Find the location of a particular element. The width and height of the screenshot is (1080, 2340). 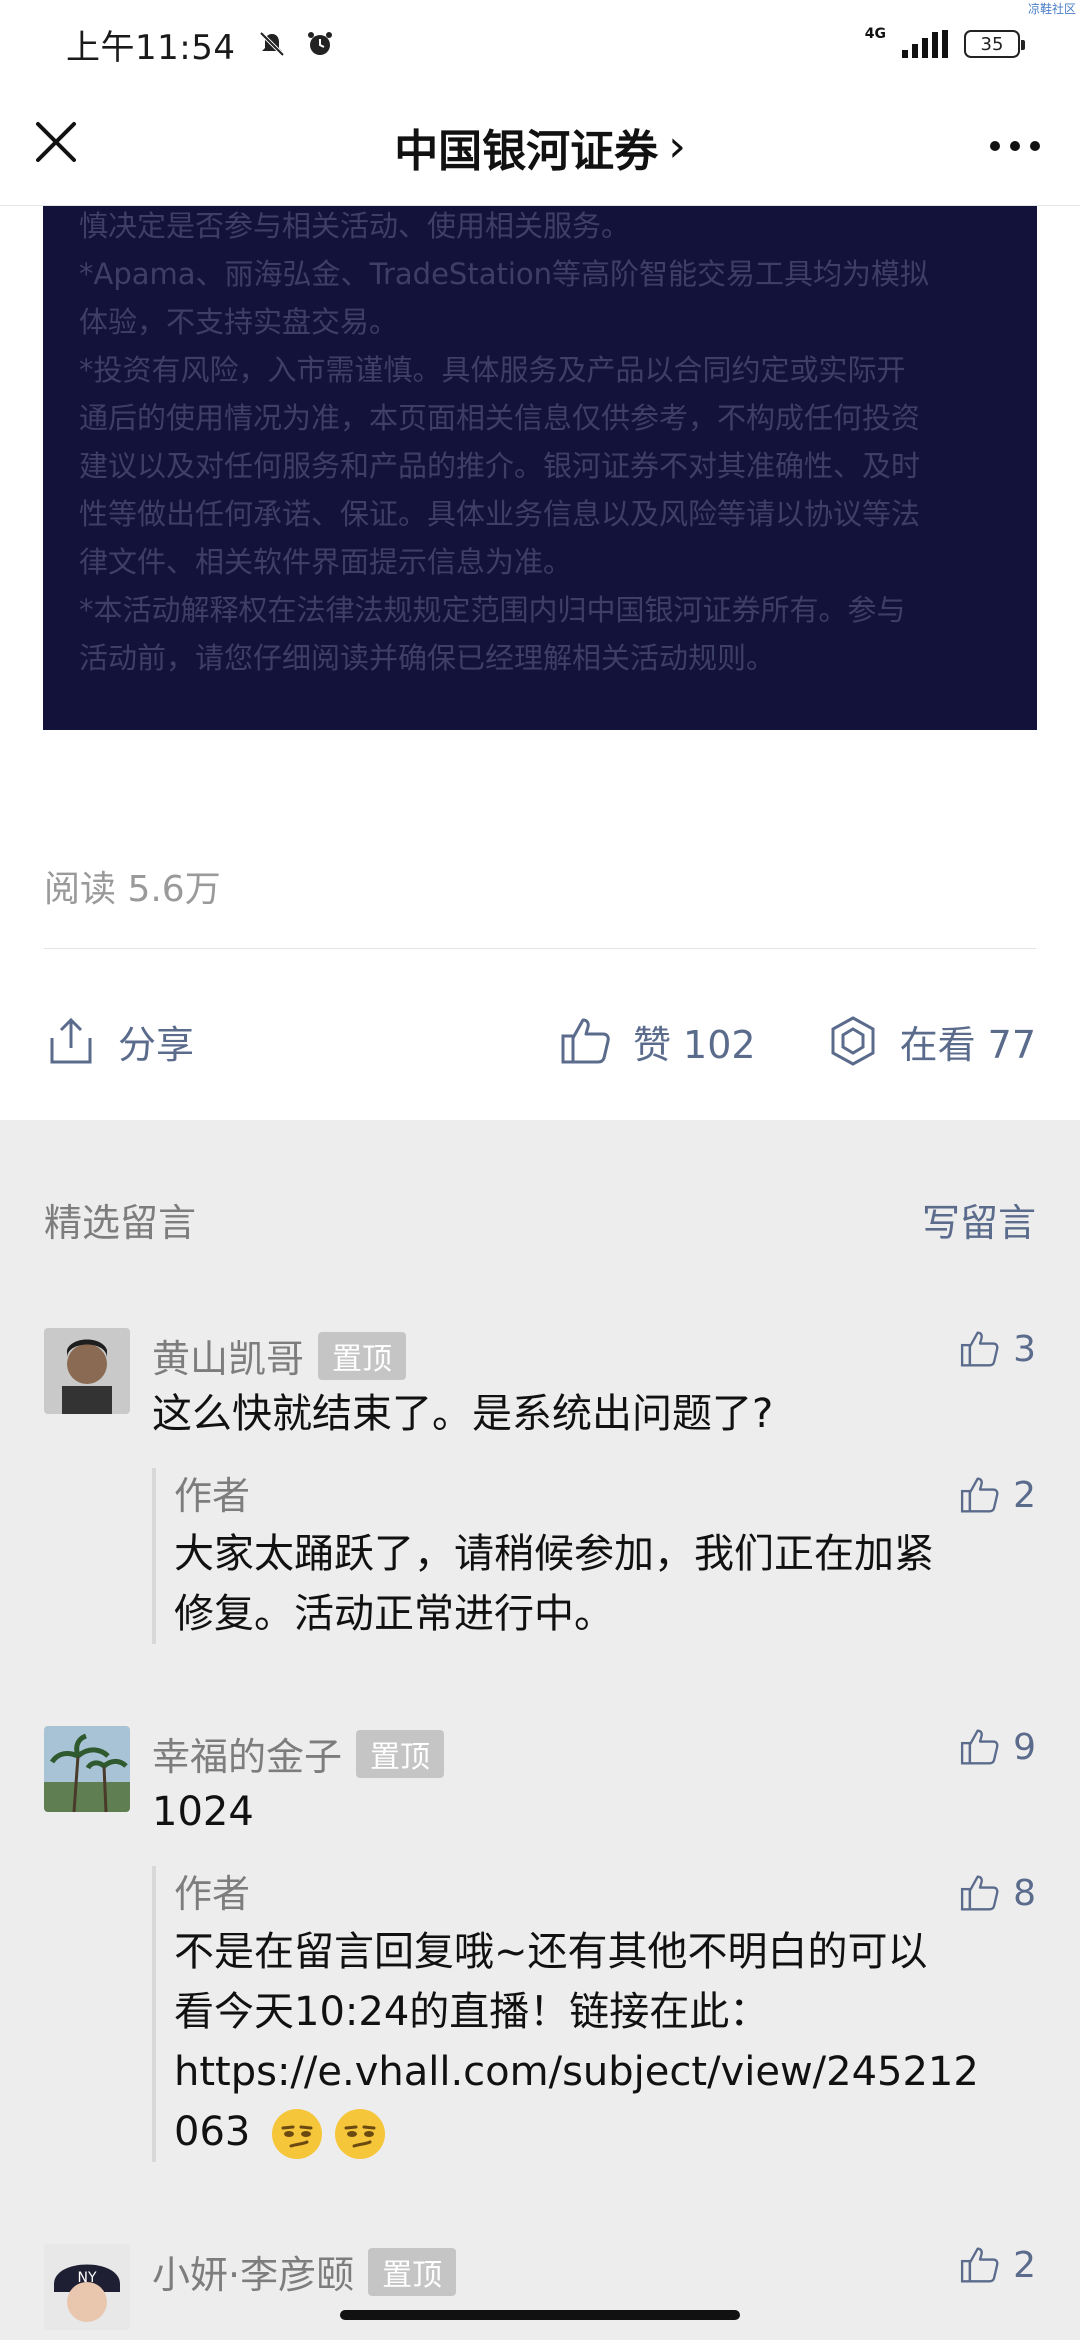

disclaimer-line: 通后的使用情况为准，本页面相关信息仅供参考，不构成任何投资 is located at coordinates (500, 418).